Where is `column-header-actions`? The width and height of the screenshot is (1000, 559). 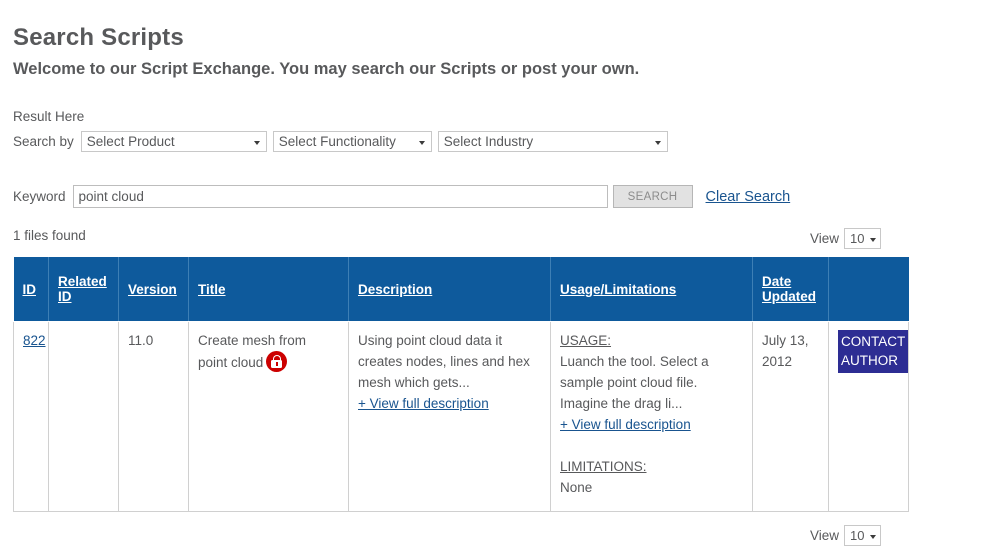 column-header-actions is located at coordinates (868, 289).